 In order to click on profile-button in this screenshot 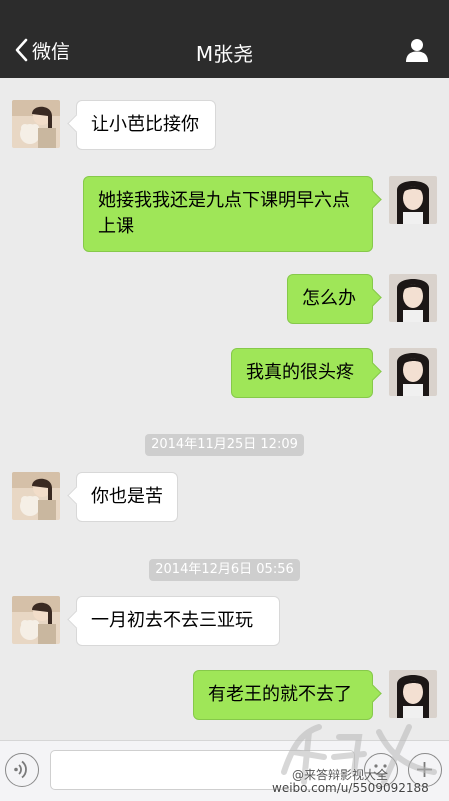, I will do `click(417, 50)`.